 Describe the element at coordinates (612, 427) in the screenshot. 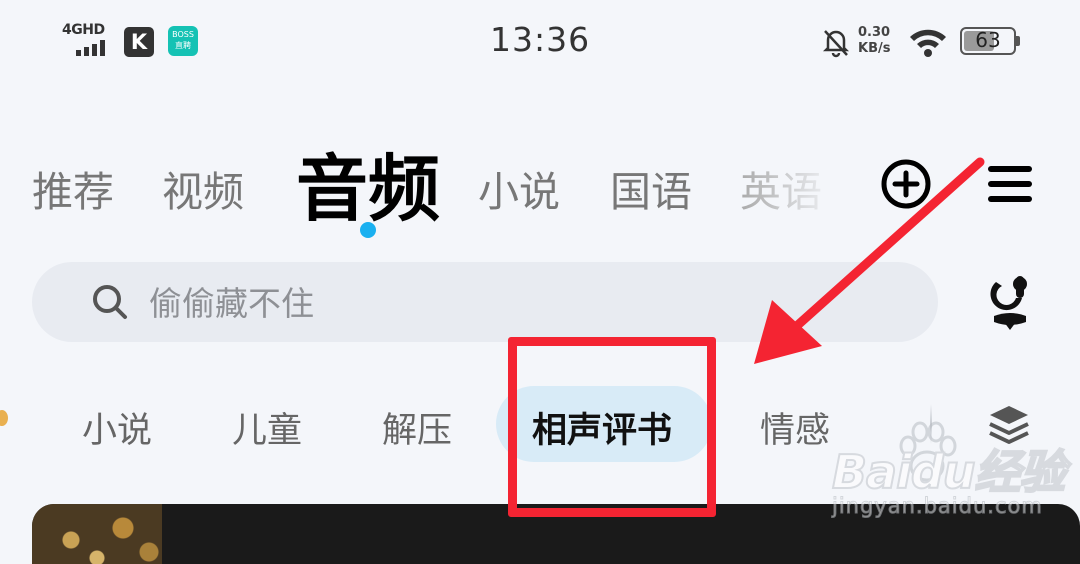

I see `highlight-box` at that location.